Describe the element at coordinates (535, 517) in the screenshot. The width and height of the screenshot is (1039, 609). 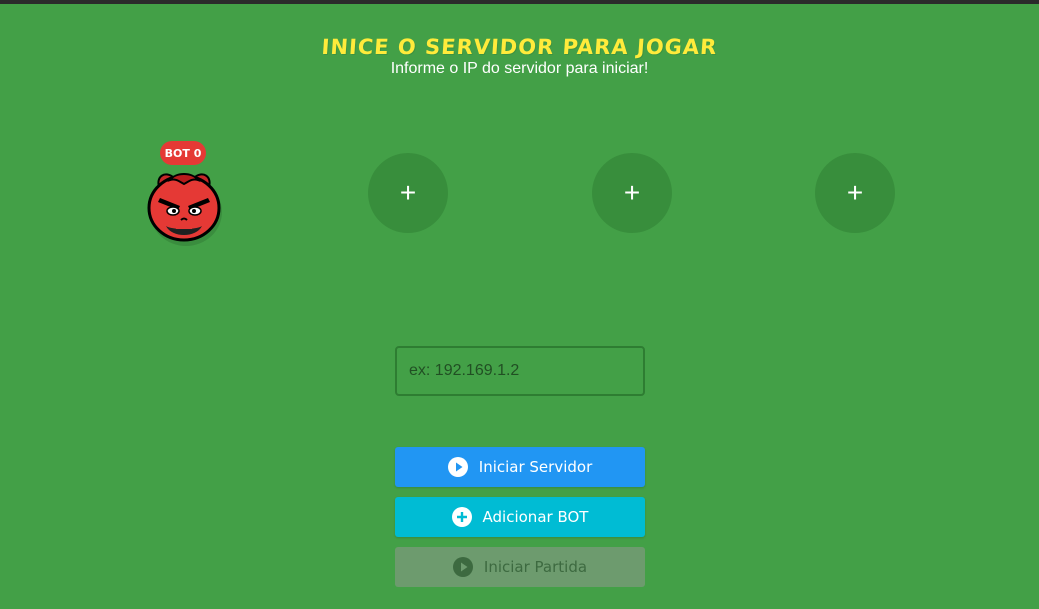
I see `add-bot-label: Adicionar BOT` at that location.